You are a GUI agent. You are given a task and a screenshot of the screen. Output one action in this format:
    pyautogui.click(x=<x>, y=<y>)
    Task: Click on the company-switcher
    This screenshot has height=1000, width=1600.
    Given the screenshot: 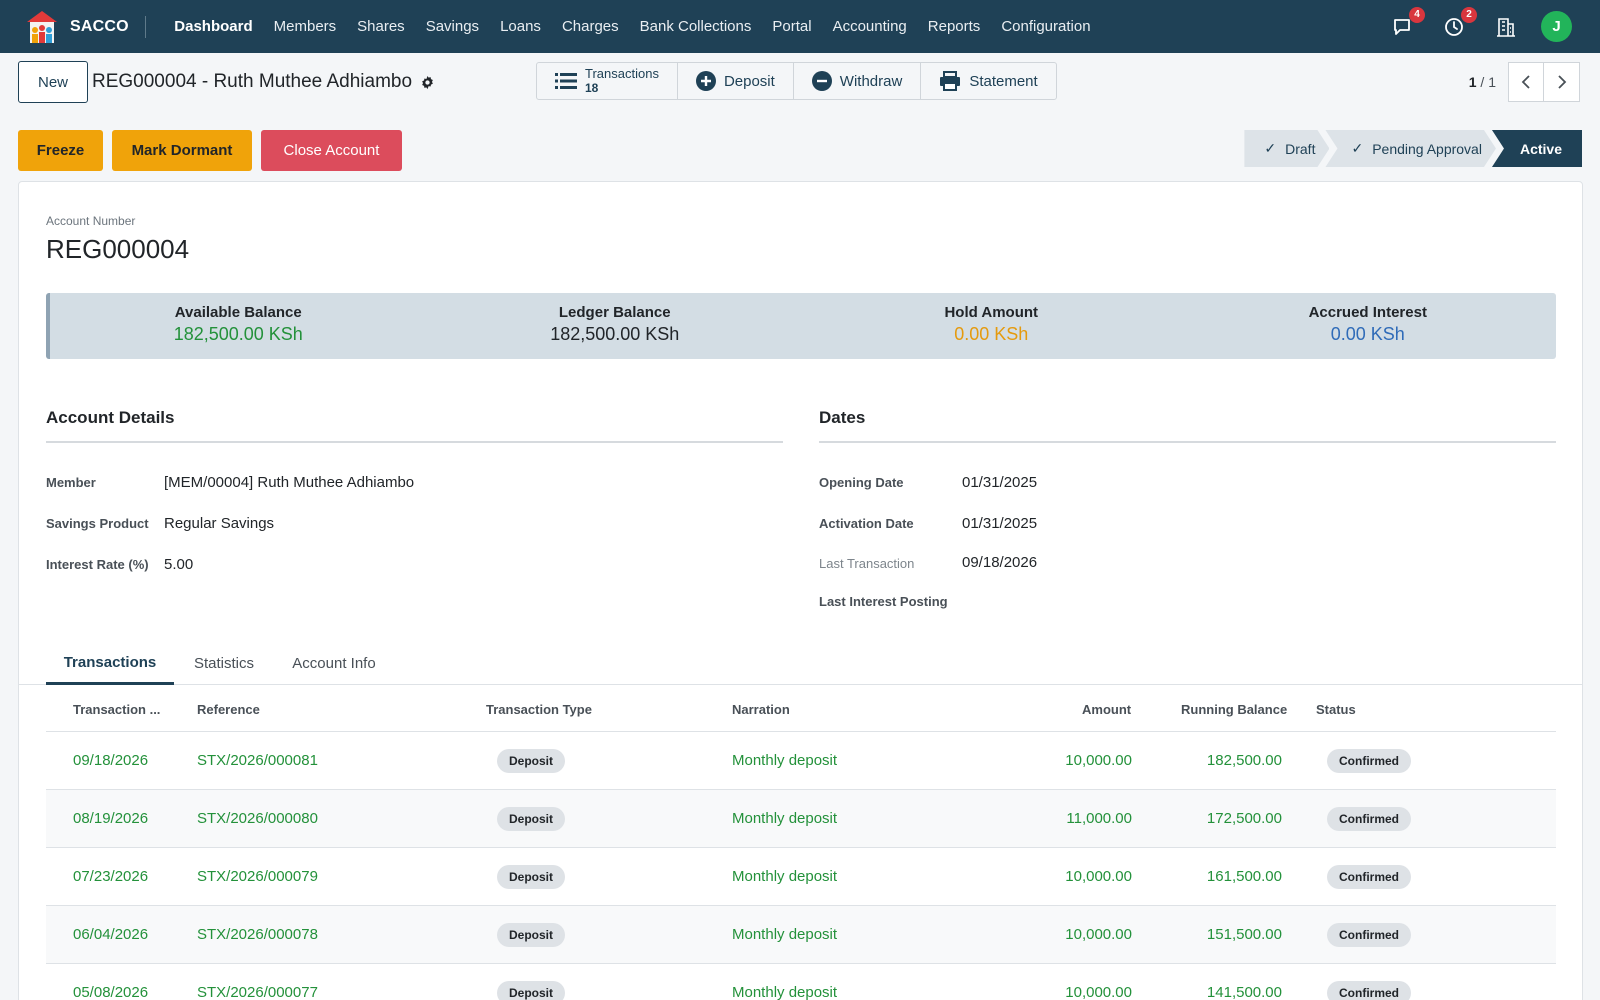 What is the action you would take?
    pyautogui.click(x=1506, y=27)
    